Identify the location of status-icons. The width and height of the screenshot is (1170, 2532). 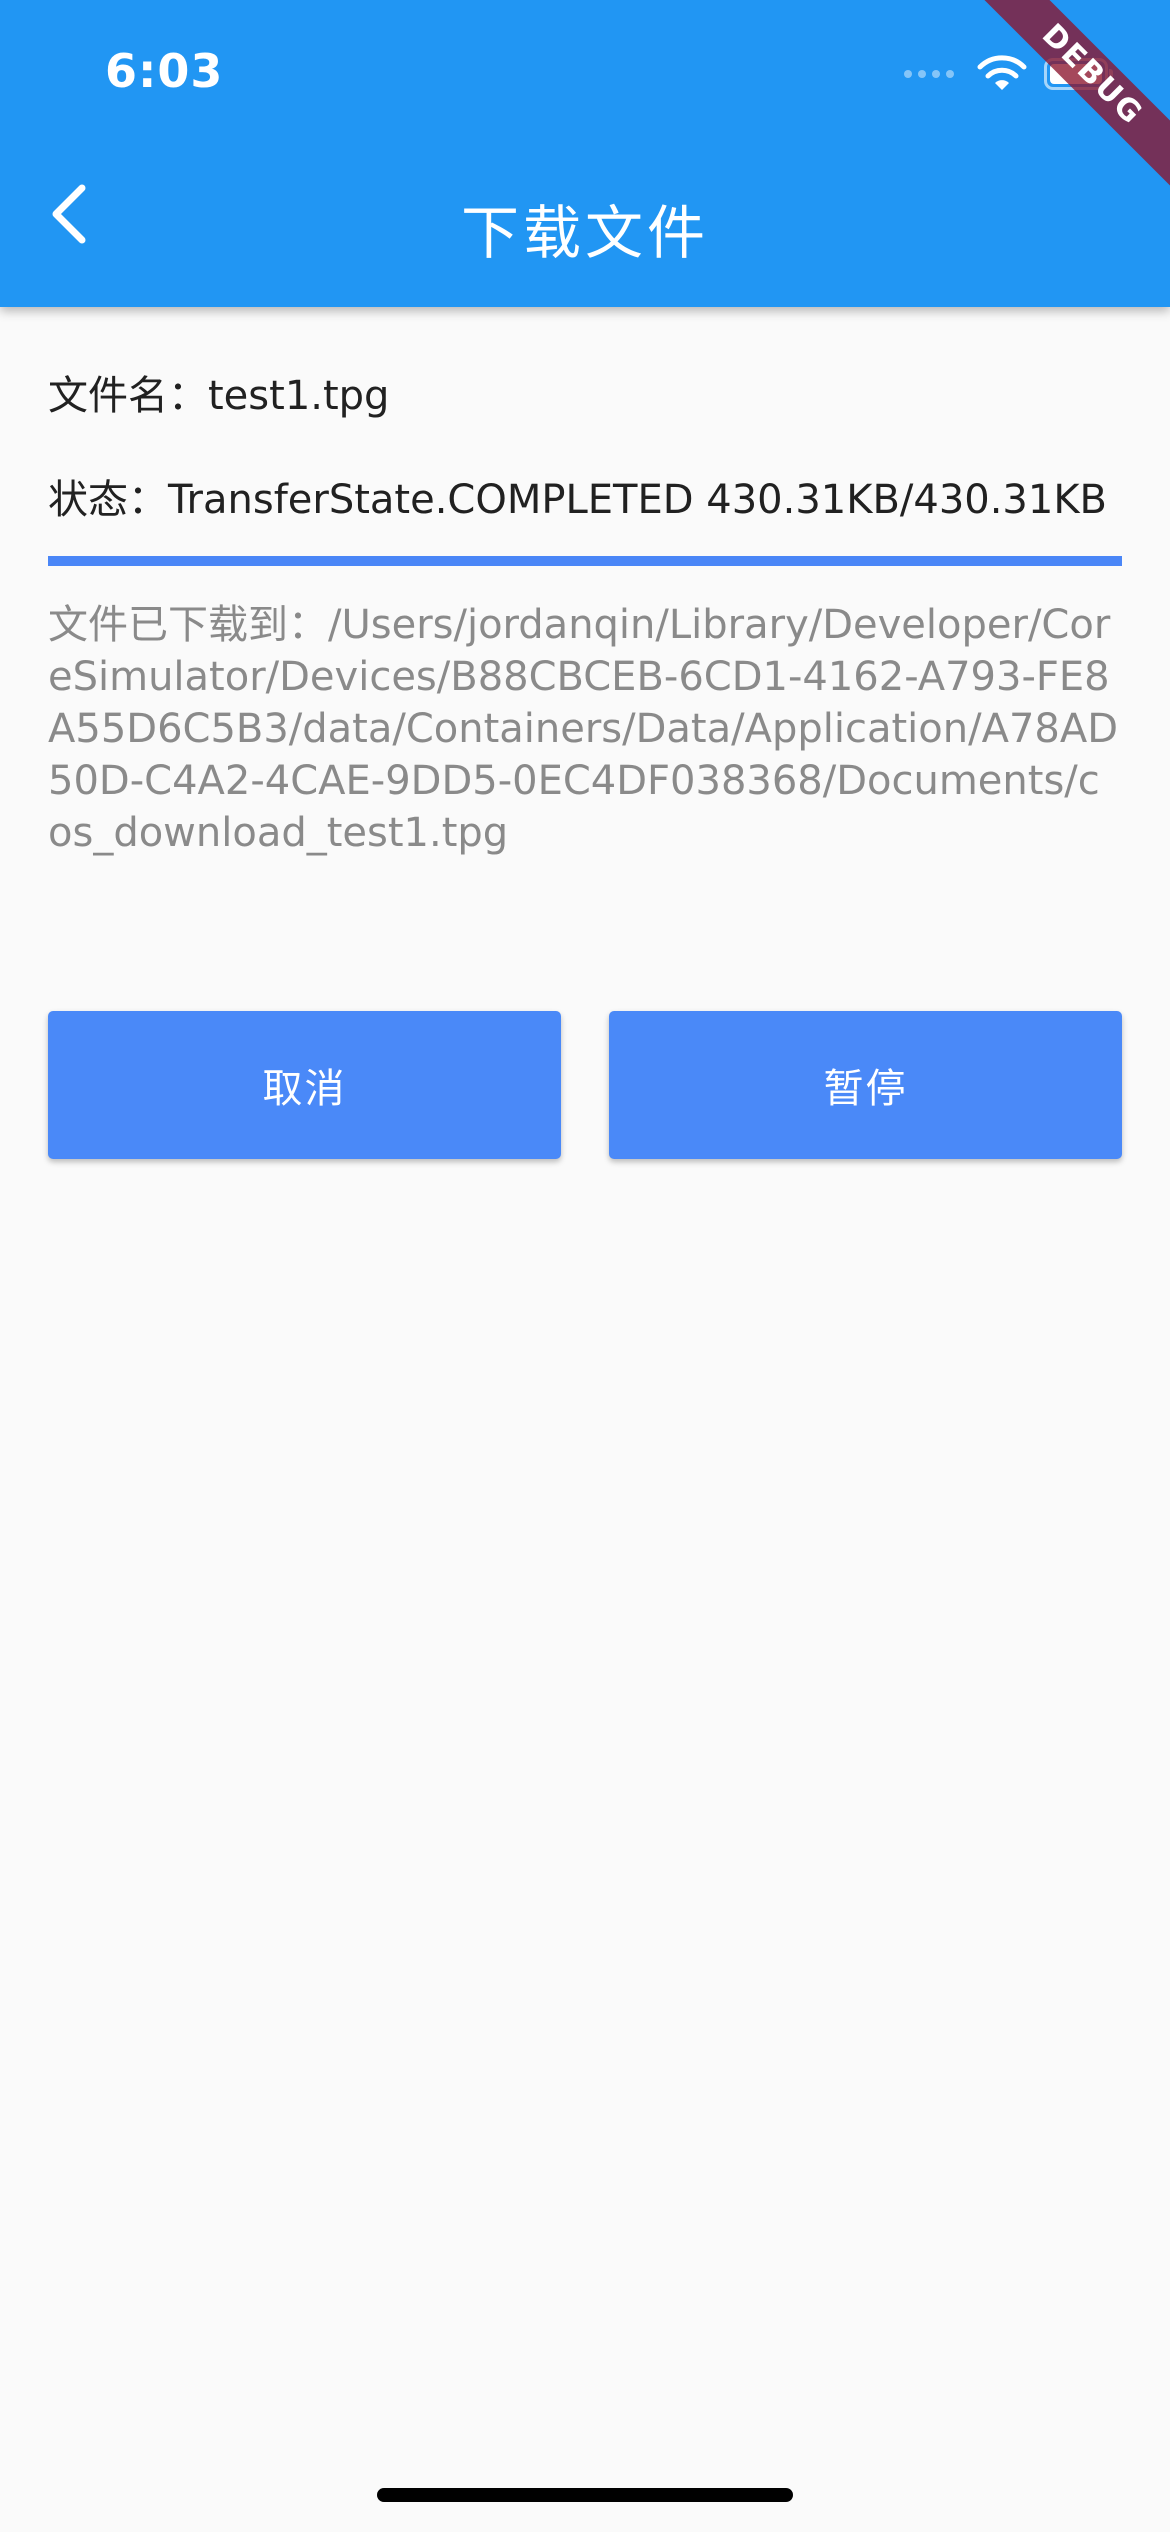
(1008, 74).